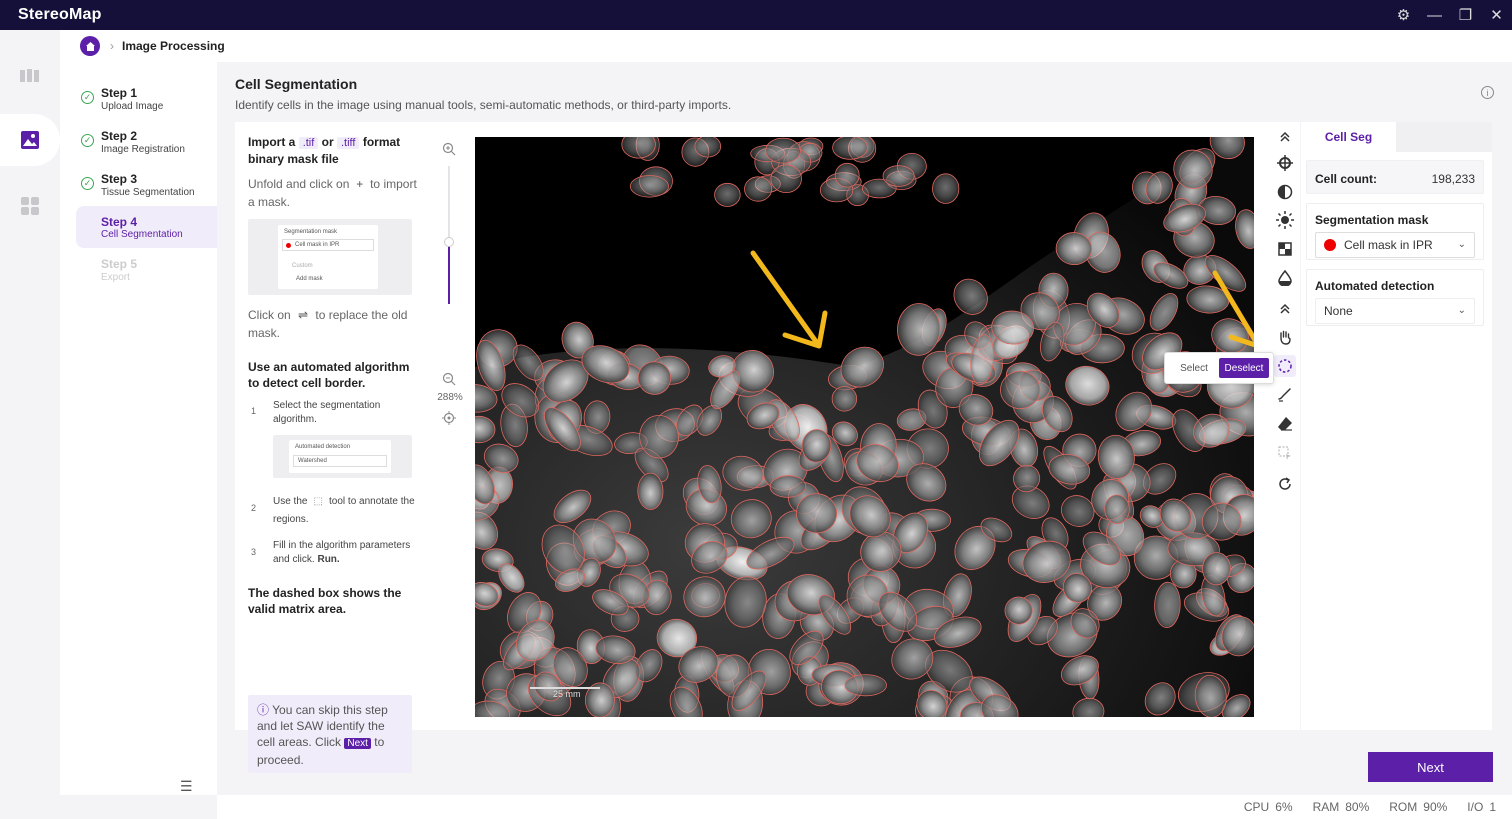 This screenshot has width=1512, height=819. I want to click on tool-bar, so click(1285, 426).